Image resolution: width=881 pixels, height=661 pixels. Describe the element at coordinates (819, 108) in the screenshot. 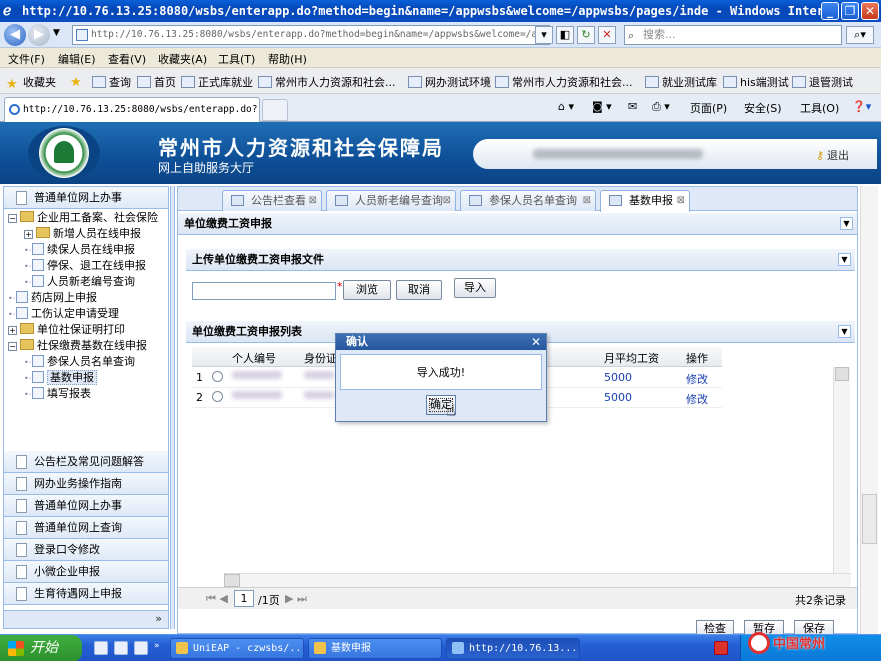

I see `tools-menu: 工具(O)` at that location.